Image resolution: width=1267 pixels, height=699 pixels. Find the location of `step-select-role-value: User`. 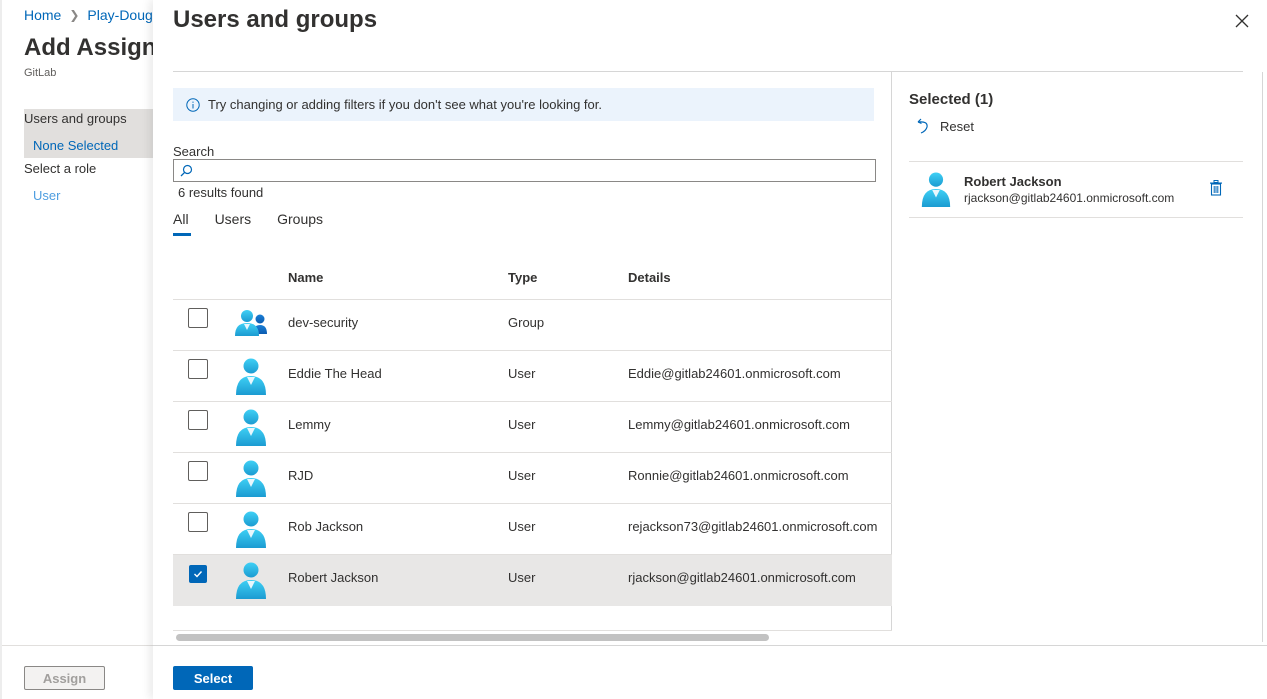

step-select-role-value: User is located at coordinates (46, 195).